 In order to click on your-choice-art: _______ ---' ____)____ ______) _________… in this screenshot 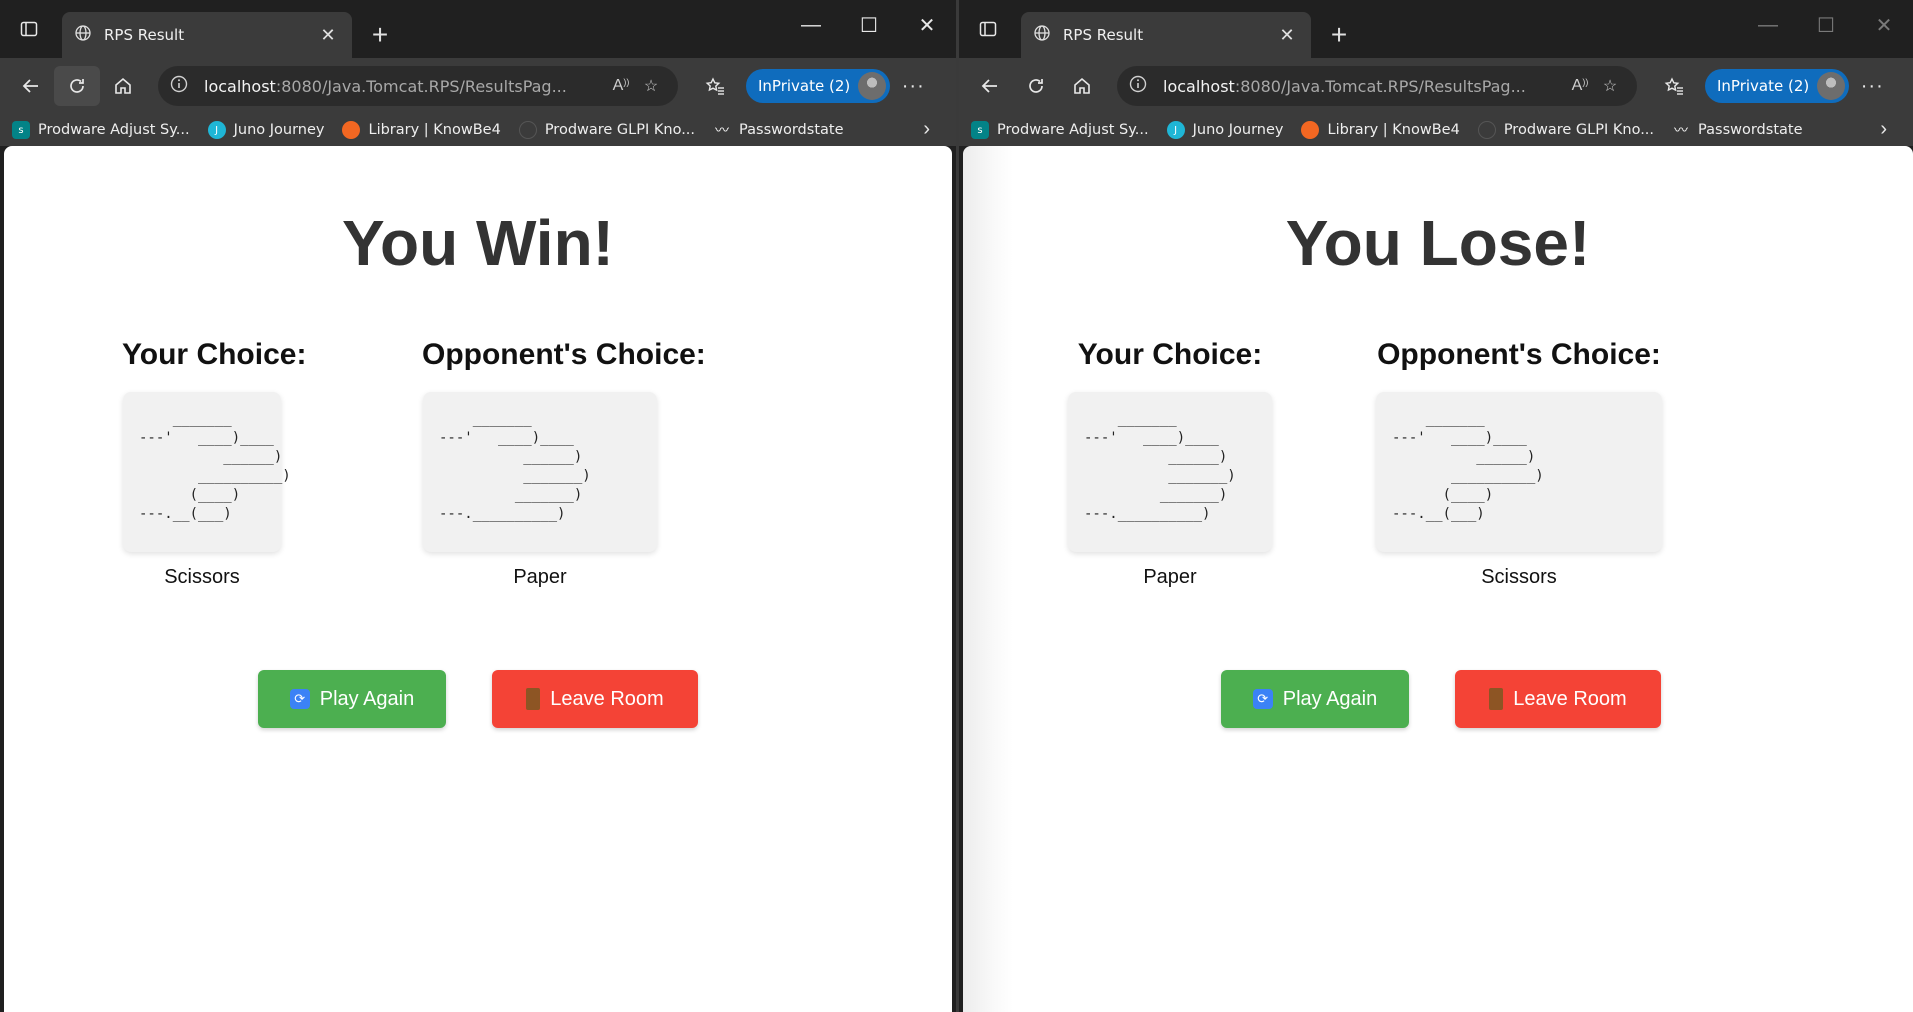, I will do `click(215, 466)`.